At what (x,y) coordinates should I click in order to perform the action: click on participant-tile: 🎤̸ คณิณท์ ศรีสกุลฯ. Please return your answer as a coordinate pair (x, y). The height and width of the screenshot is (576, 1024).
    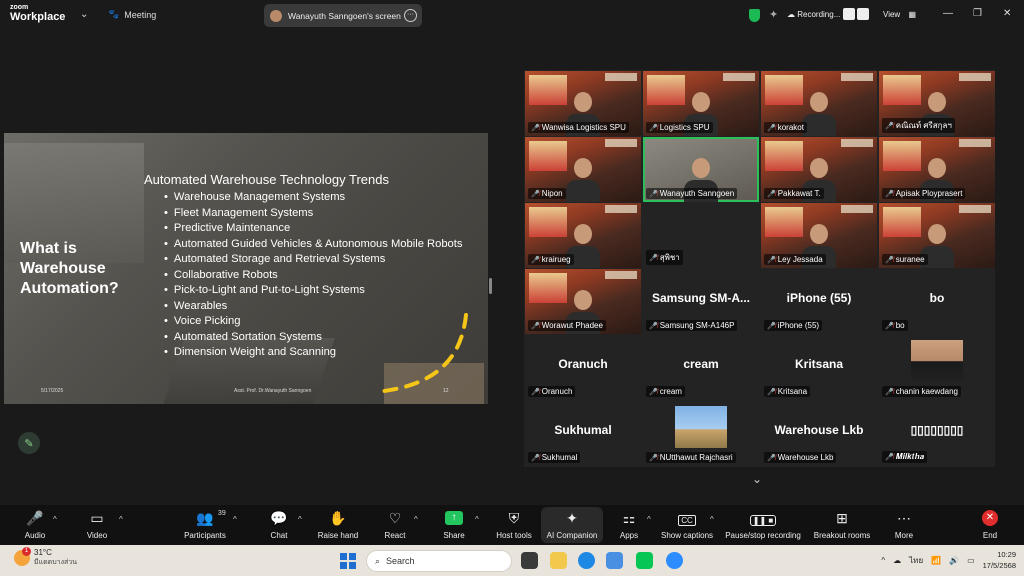
    Looking at the image, I should click on (937, 103).